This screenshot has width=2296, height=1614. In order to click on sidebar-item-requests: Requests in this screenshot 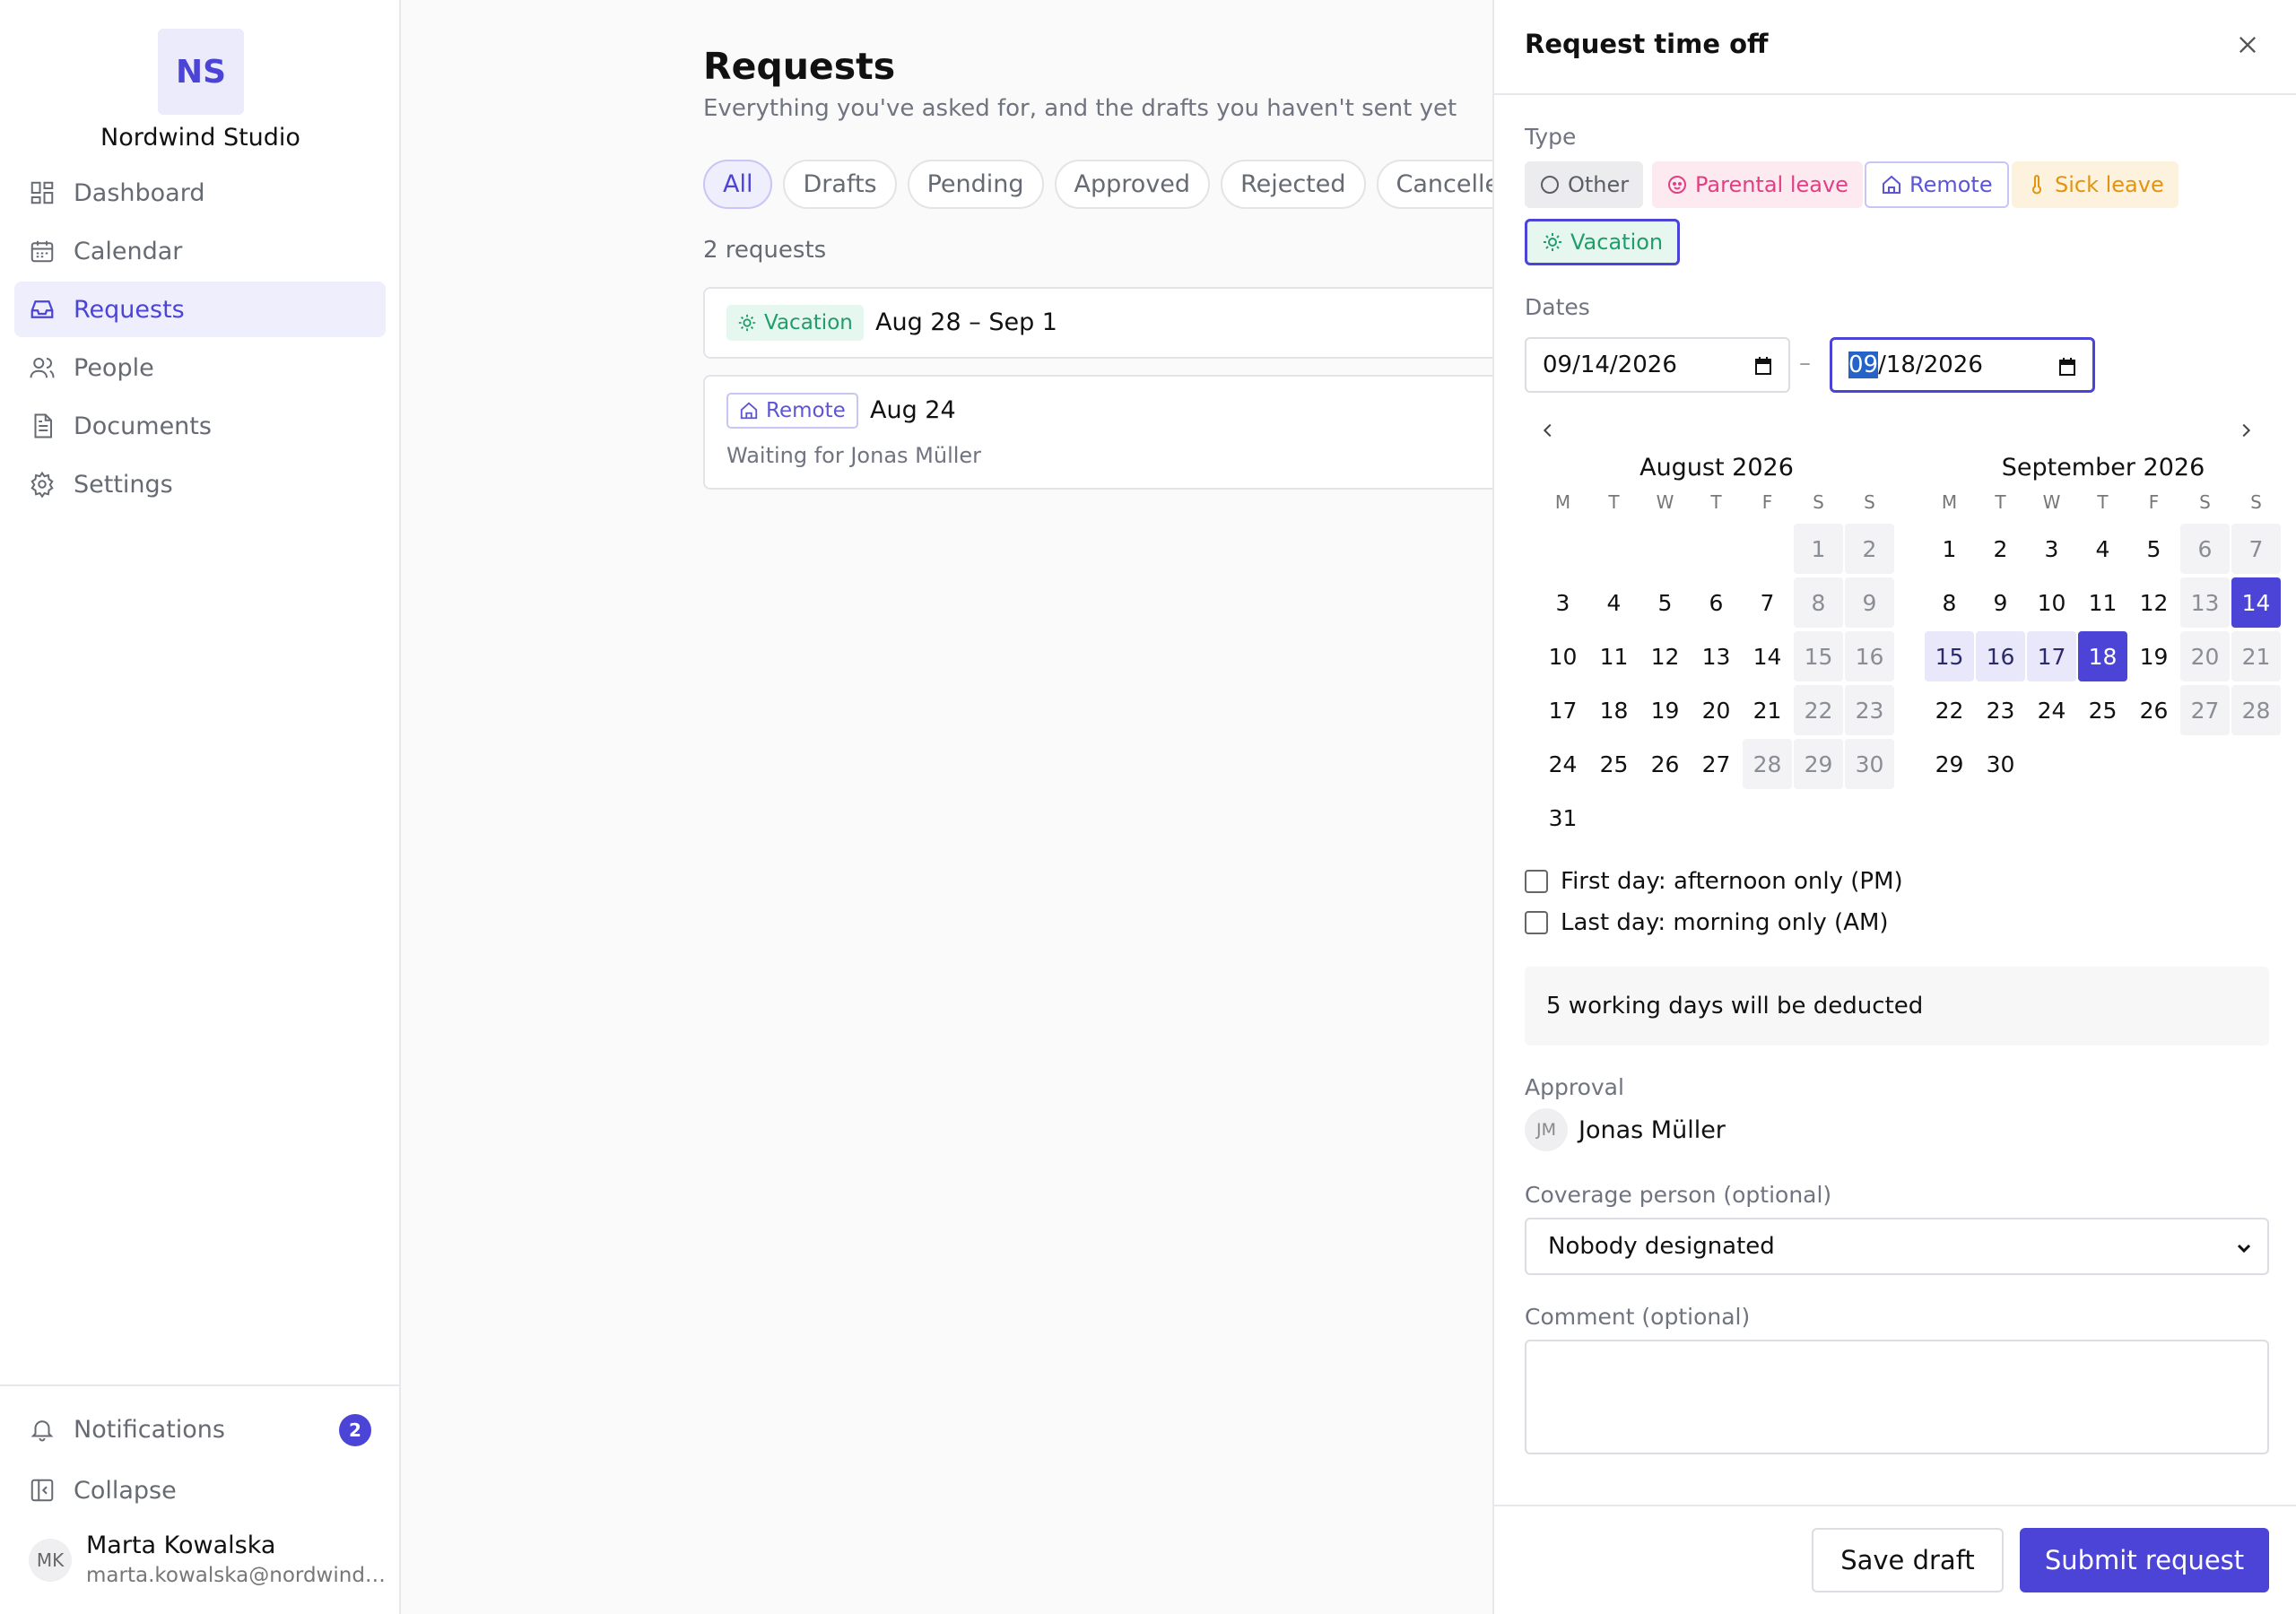, I will do `click(200, 309)`.